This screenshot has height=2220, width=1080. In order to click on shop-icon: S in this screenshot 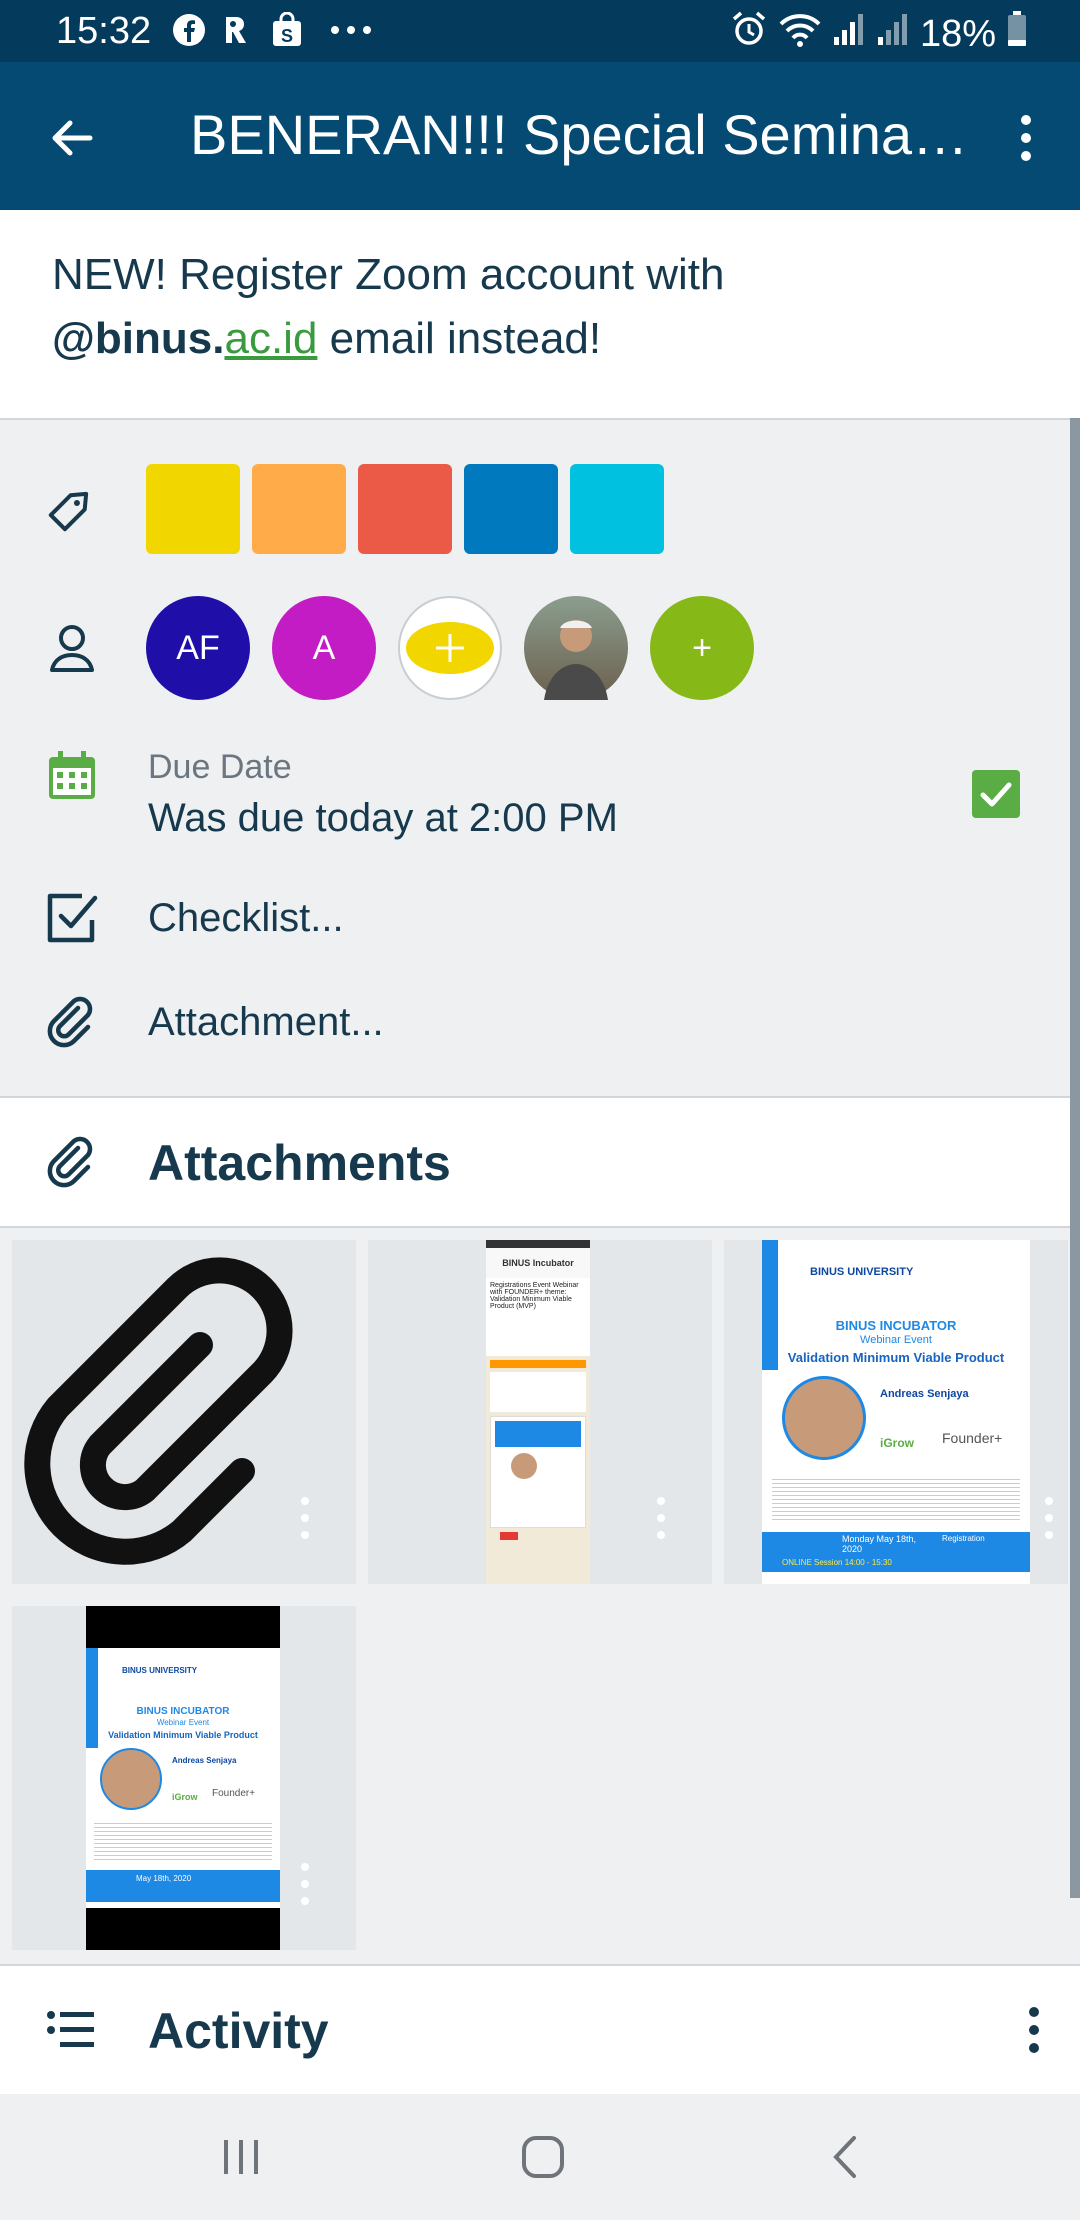, I will do `click(287, 30)`.